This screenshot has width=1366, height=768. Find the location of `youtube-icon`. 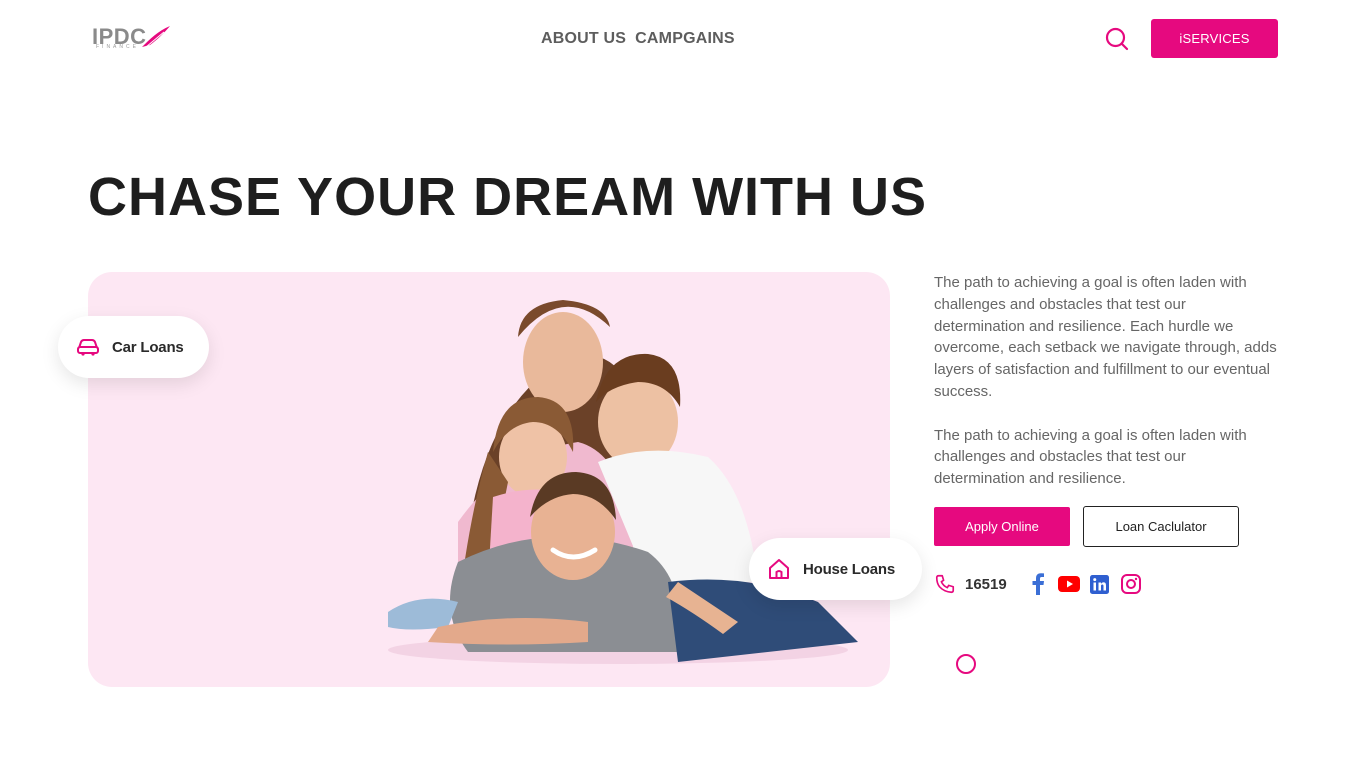

youtube-icon is located at coordinates (1068, 584).